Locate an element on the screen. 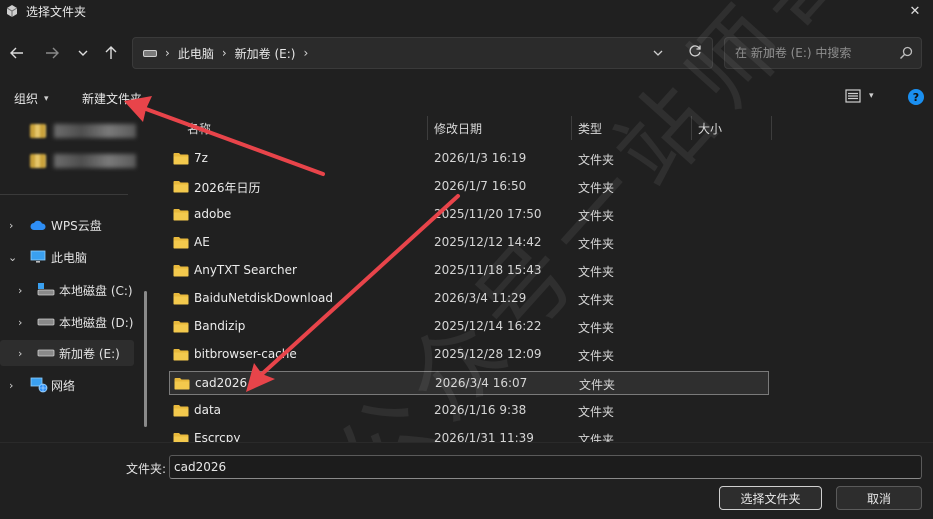 The image size is (933, 519). organize-menu-button: 组织 ▾ is located at coordinates (31, 98).